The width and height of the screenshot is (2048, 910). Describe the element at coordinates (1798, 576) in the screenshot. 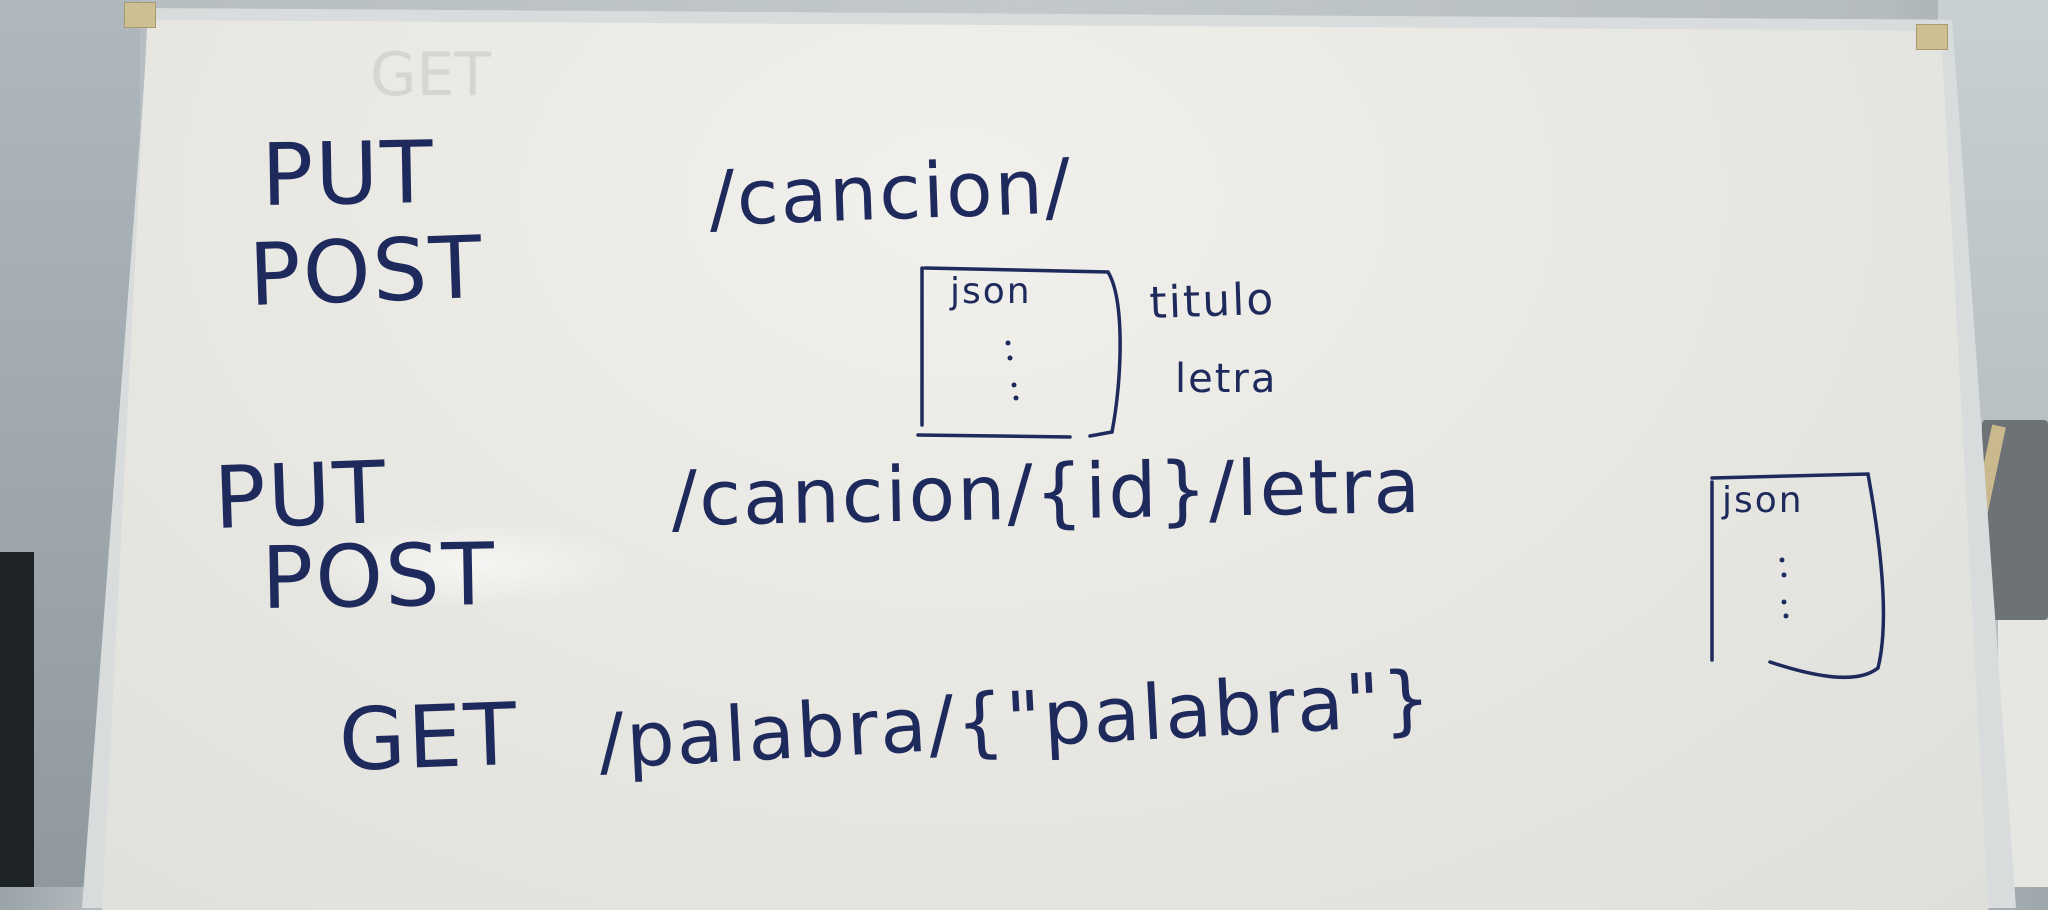

I see `json-box-2: json` at that location.